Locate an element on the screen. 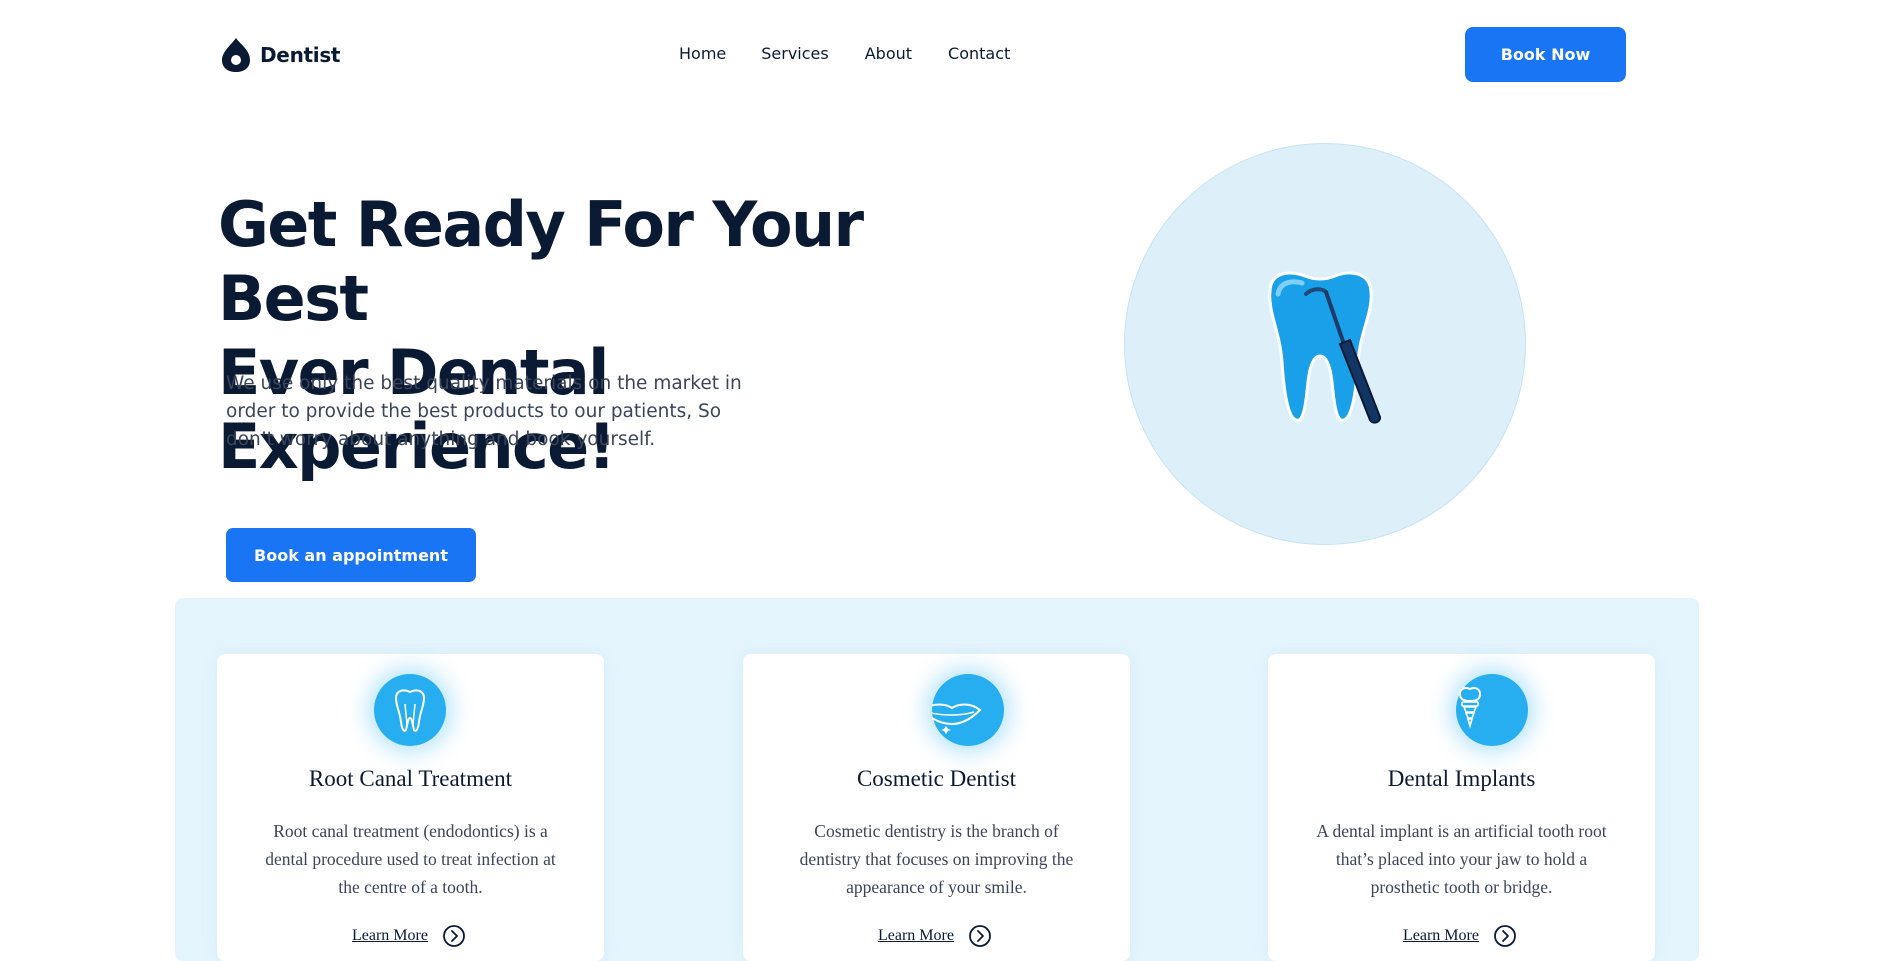 Image resolution: width=1881 pixels, height=961 pixels. smile-lips-icon is located at coordinates (957, 718).